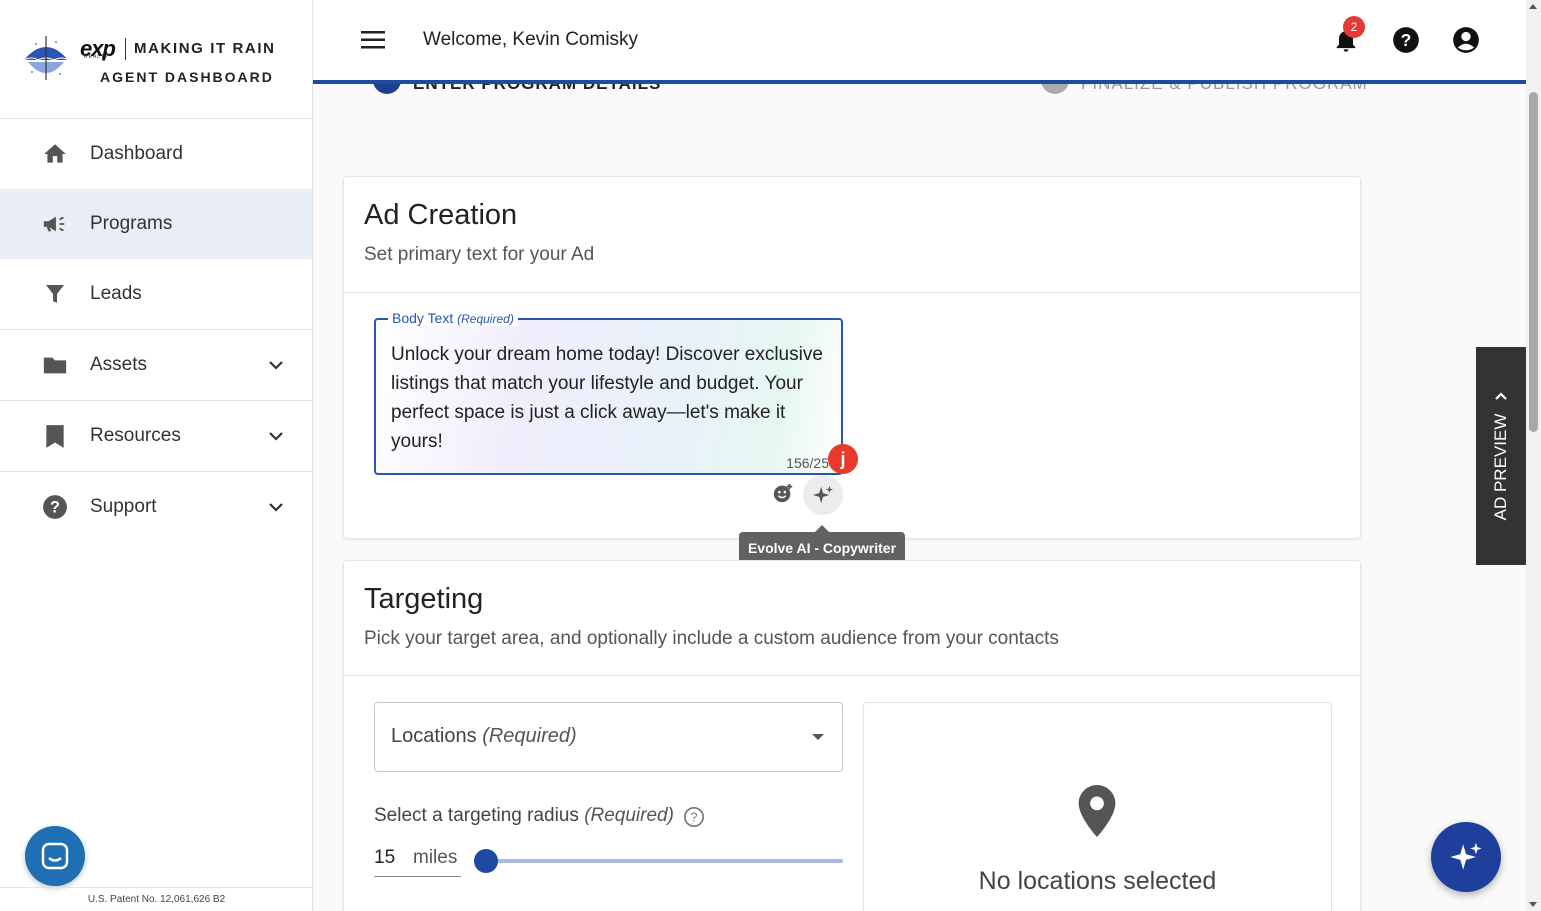  Describe the element at coordinates (531, 39) in the screenshot. I see `welcome-message: Welcome, Kevin Comisky` at that location.